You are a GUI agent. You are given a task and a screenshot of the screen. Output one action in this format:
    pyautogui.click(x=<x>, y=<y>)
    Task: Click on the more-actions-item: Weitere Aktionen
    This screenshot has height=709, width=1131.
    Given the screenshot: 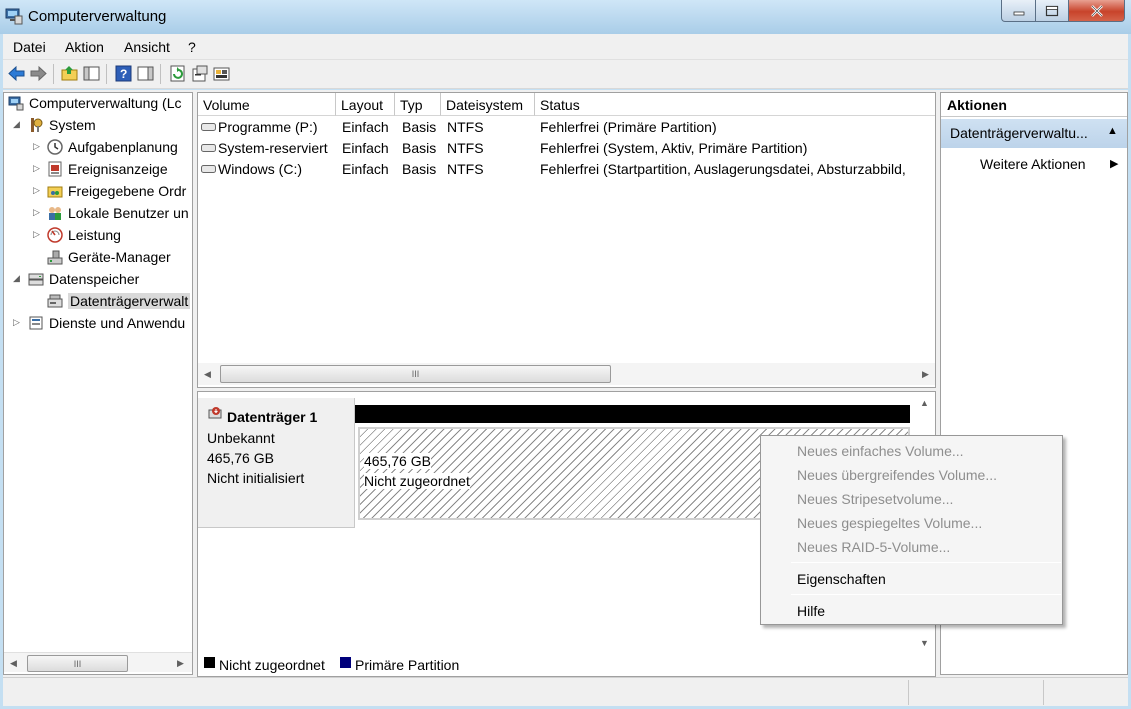 What is the action you would take?
    pyautogui.click(x=1033, y=164)
    